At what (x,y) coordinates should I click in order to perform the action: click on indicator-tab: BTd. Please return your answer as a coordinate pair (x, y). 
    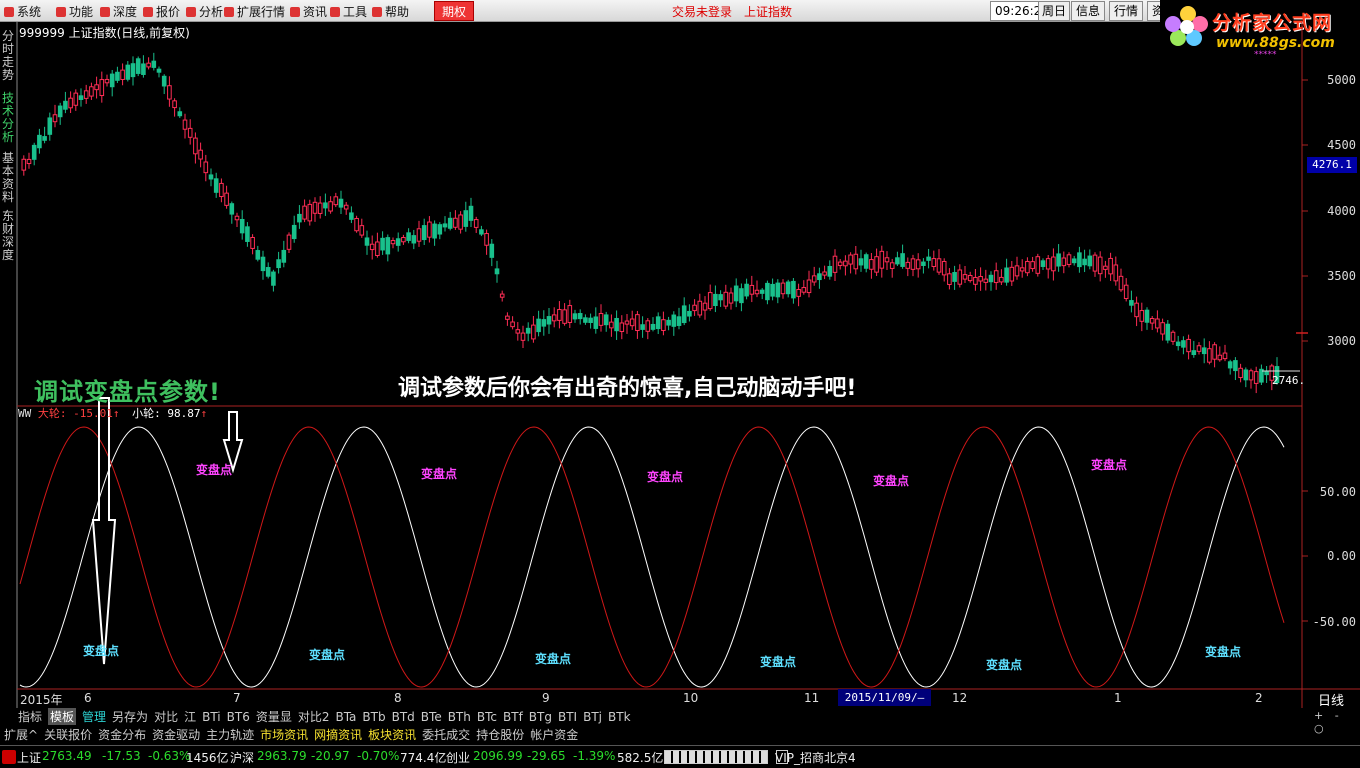
    Looking at the image, I should click on (403, 717).